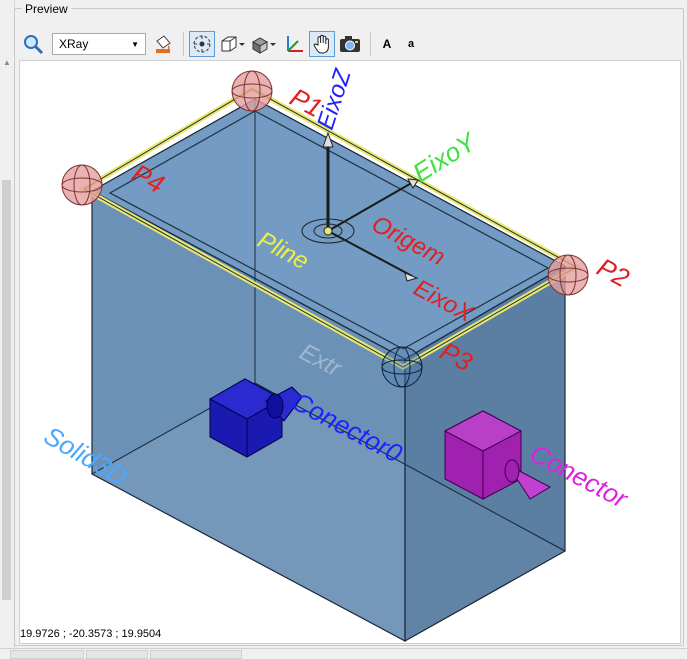 The image size is (687, 659). I want to click on left-panel-scrollbar: ▲, so click(7, 328).